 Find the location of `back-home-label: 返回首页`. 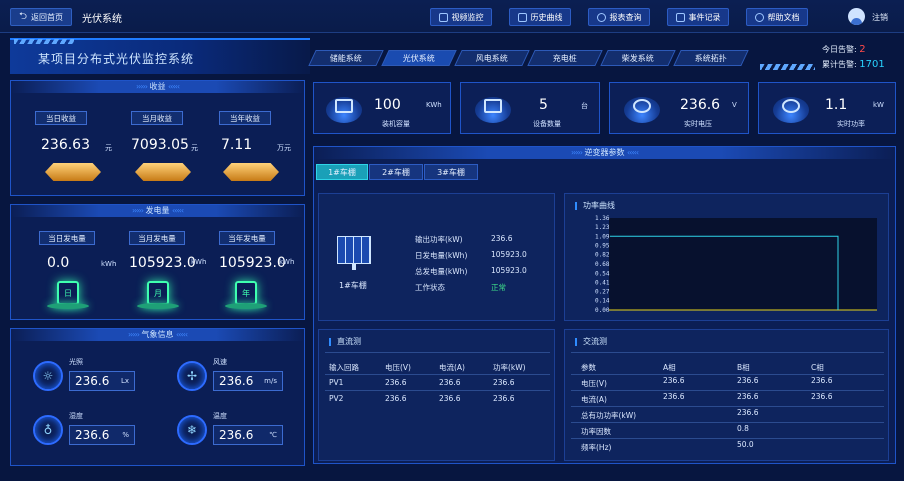

back-home-label: 返回首页 is located at coordinates (47, 17).